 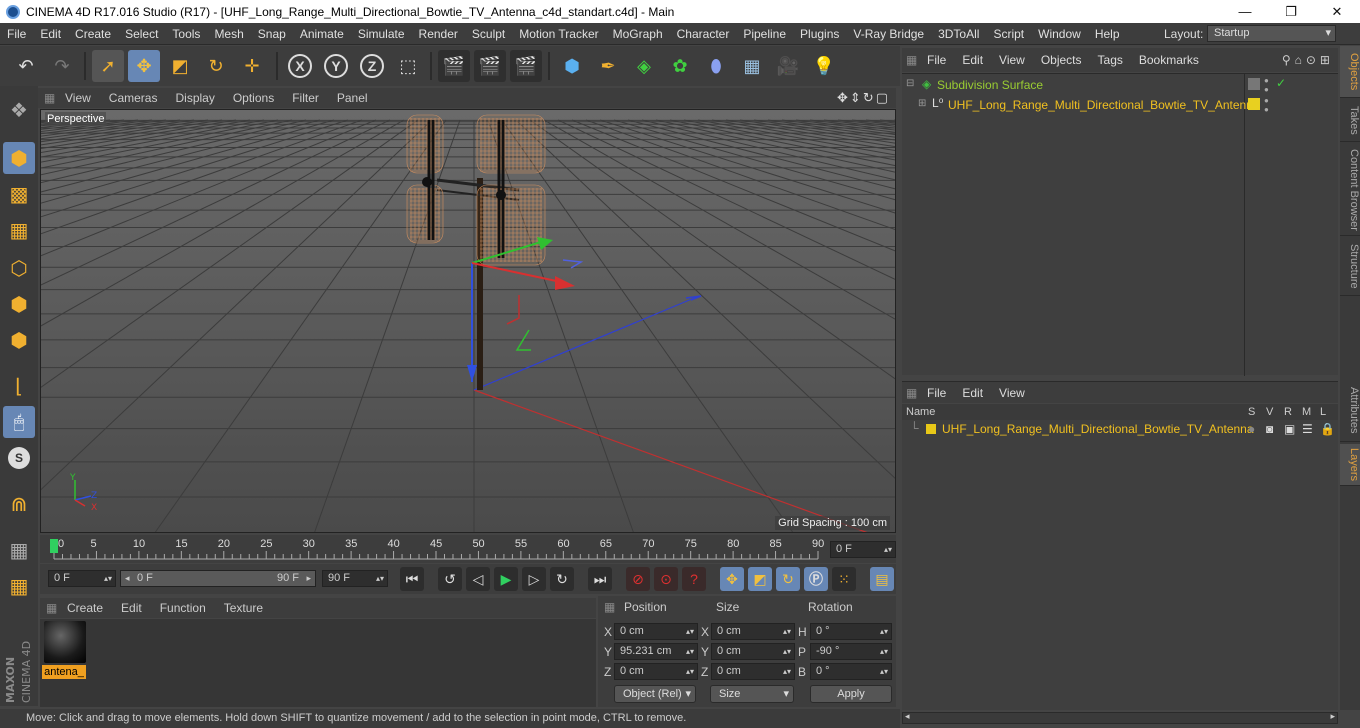 I want to click on keyframe-selection-button: ?, so click(x=694, y=579).